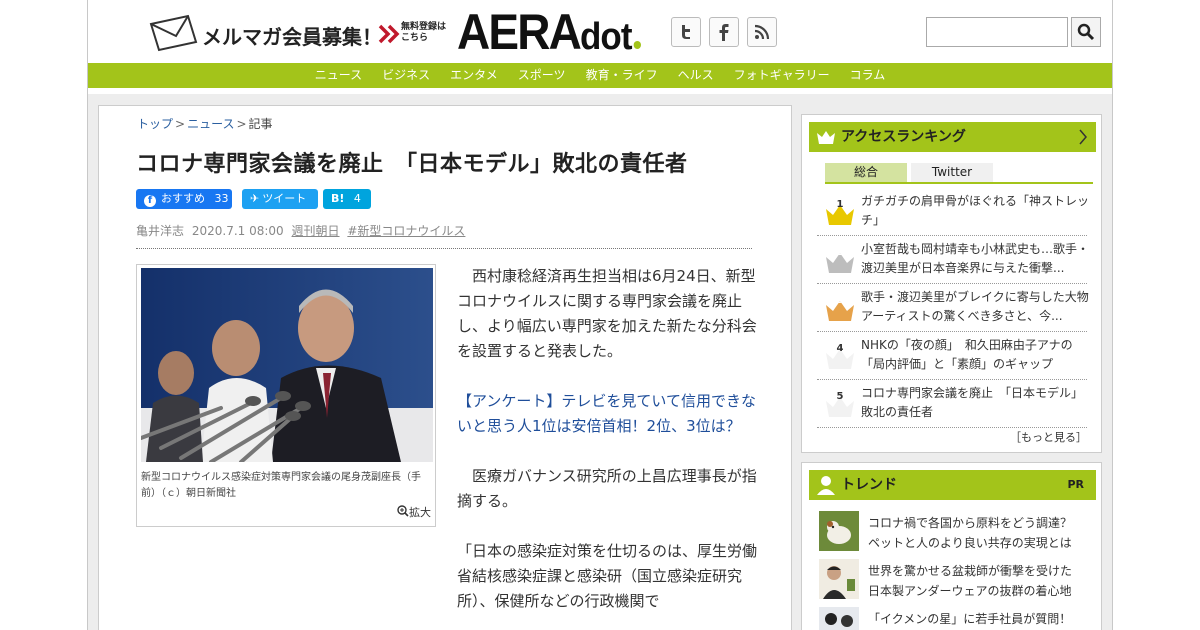 Image resolution: width=1200 pixels, height=630 pixels. What do you see at coordinates (338, 75) in the screenshot?
I see `nav-item-news: ニュース` at bounding box center [338, 75].